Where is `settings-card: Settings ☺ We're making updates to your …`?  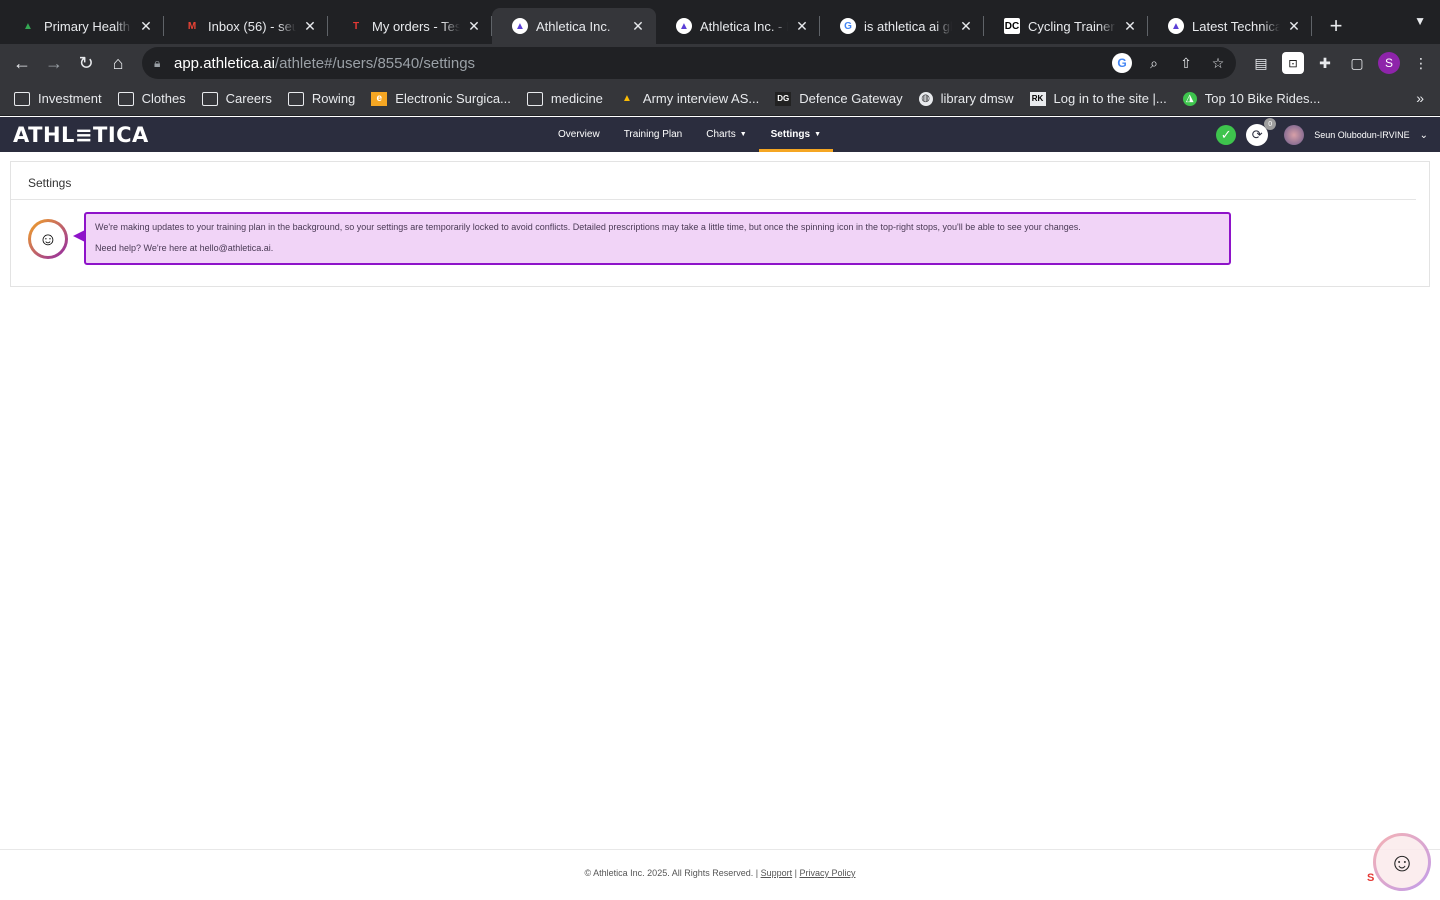 settings-card: Settings ☺ We're making updates to your … is located at coordinates (720, 224).